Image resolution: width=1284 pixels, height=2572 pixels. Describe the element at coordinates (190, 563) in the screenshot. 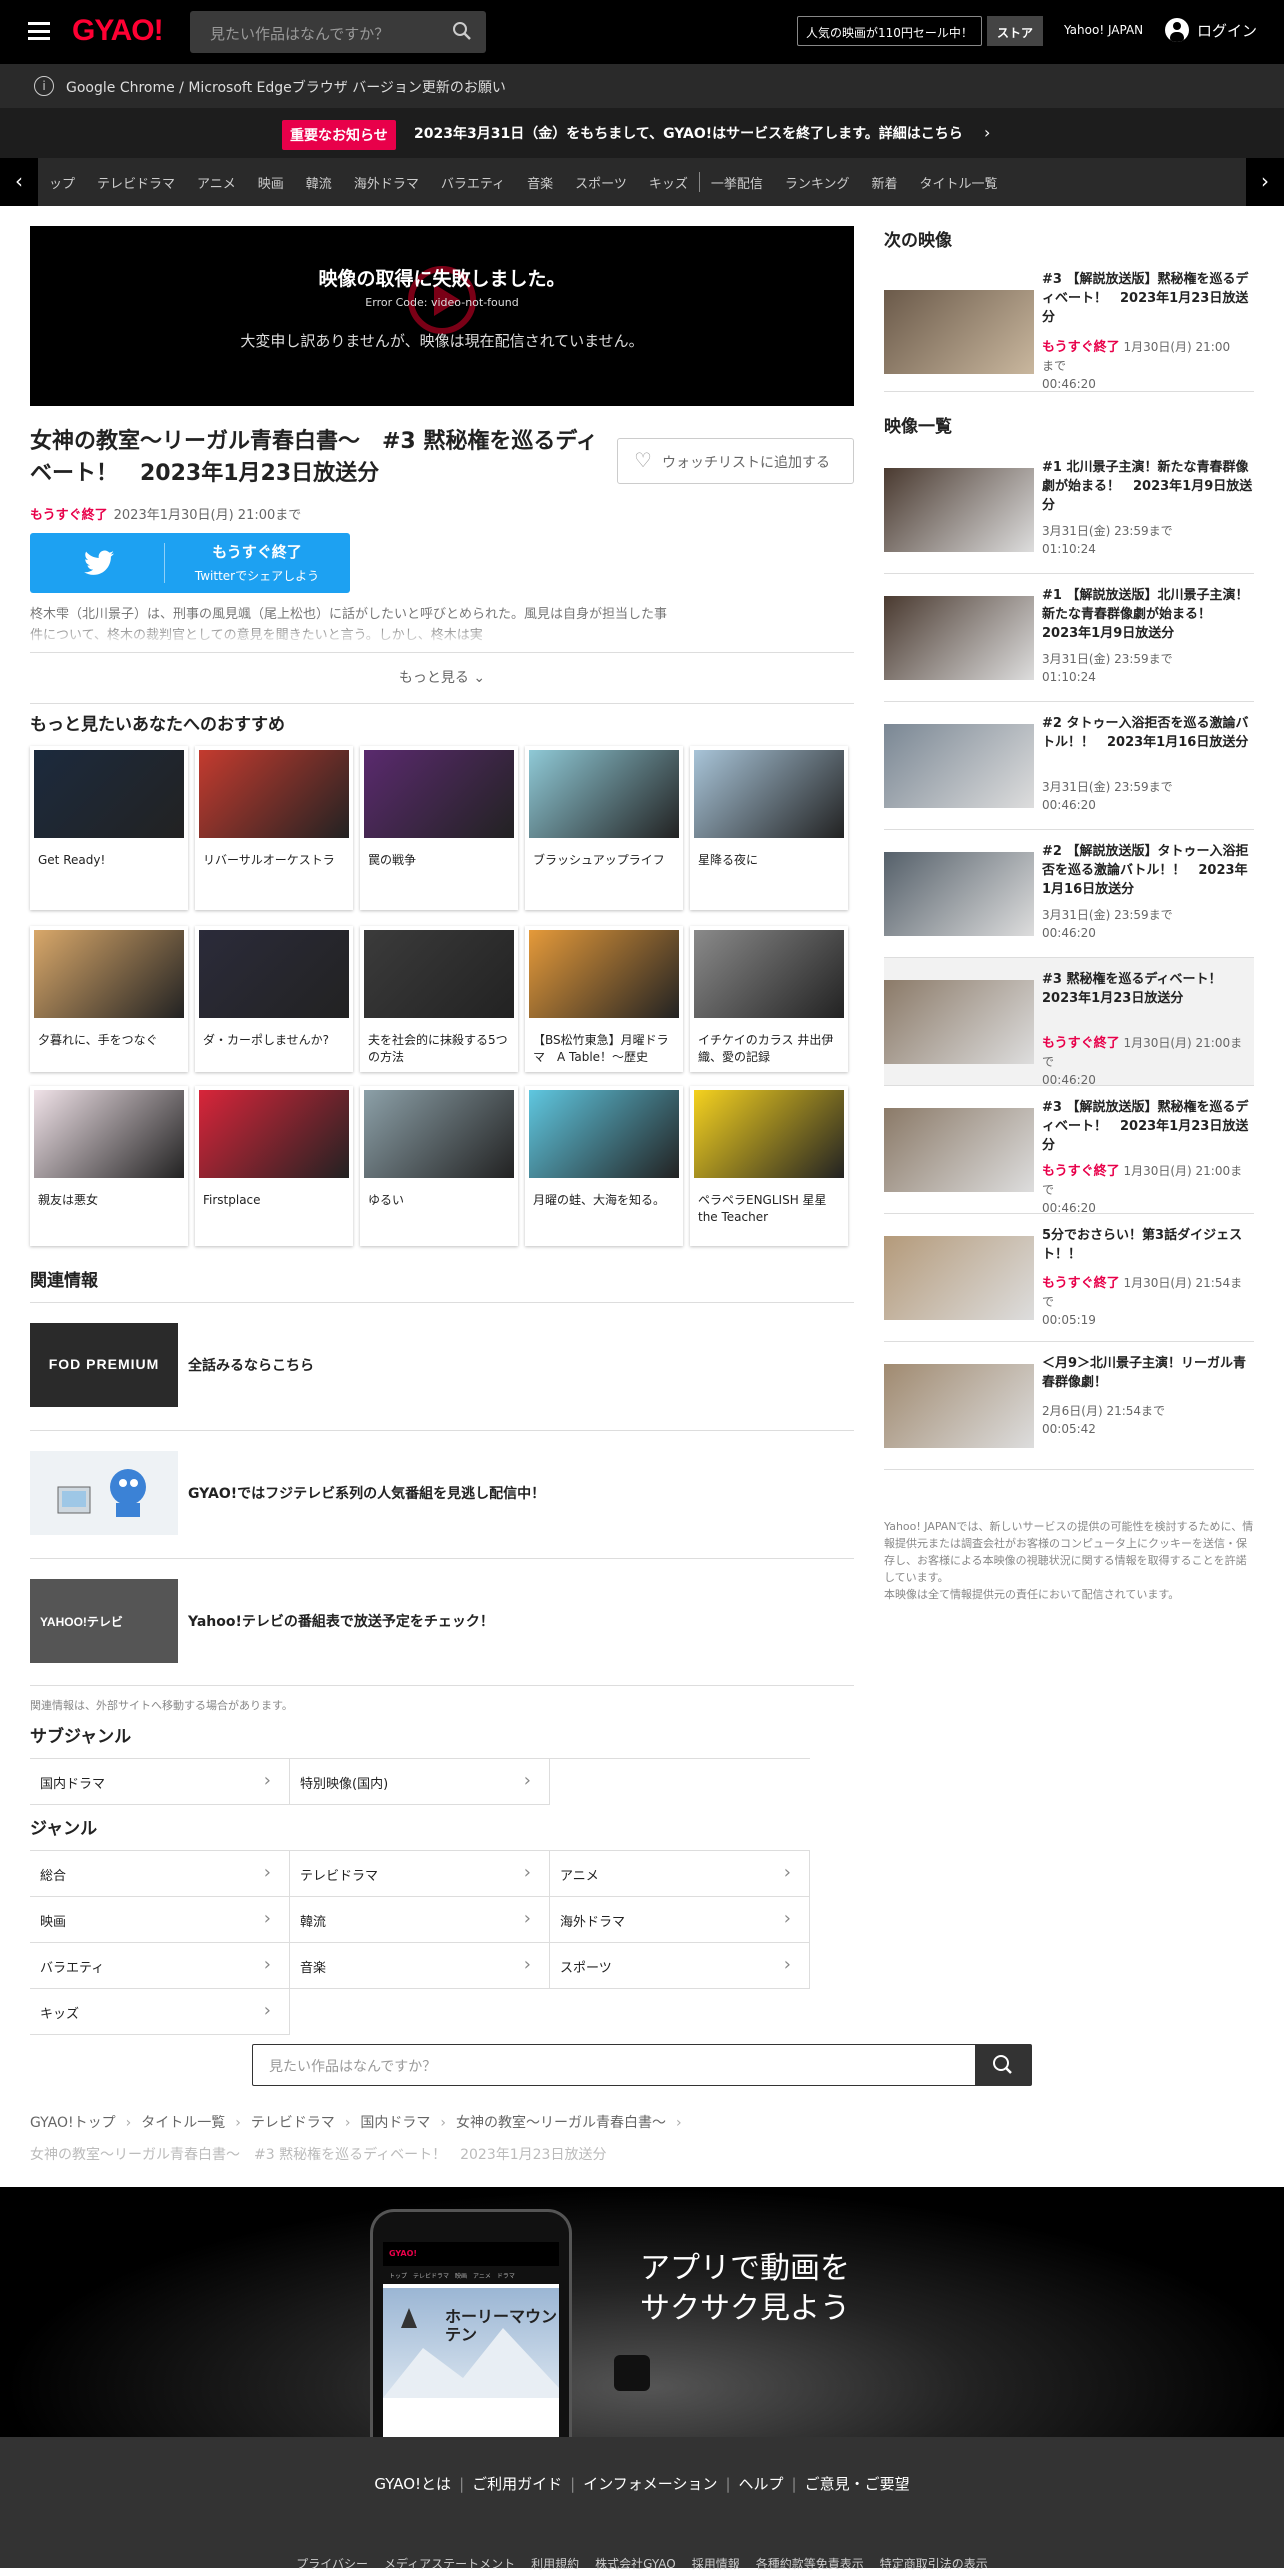

I see `twitter-share-button: もうすぐ終了 Twitterでシェアしよう` at that location.